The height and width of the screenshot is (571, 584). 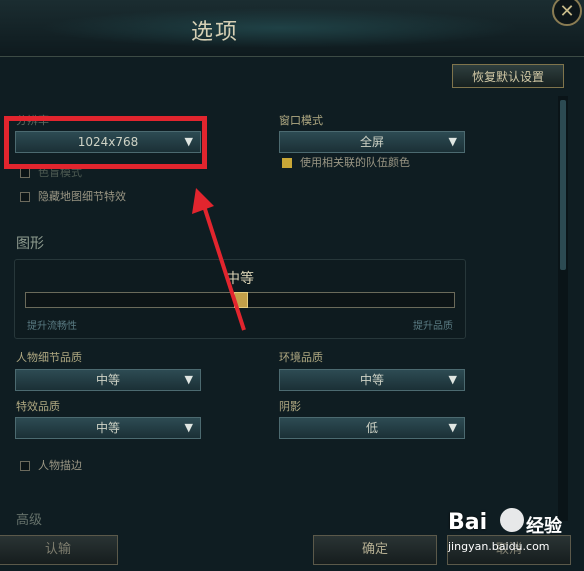 What do you see at coordinates (499, 546) in the screenshot?
I see `watermark-url: jingyan.baidu.com` at bounding box center [499, 546].